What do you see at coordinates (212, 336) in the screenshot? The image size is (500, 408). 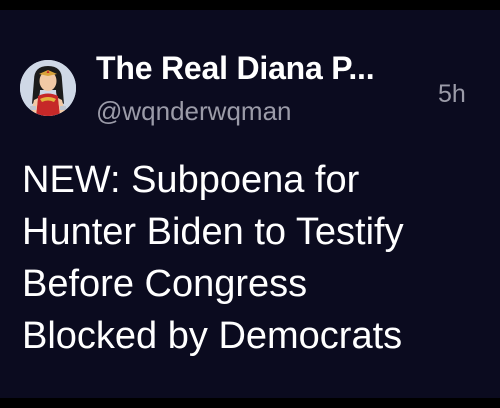 I see `post-text-line: Blocked by Democrats` at bounding box center [212, 336].